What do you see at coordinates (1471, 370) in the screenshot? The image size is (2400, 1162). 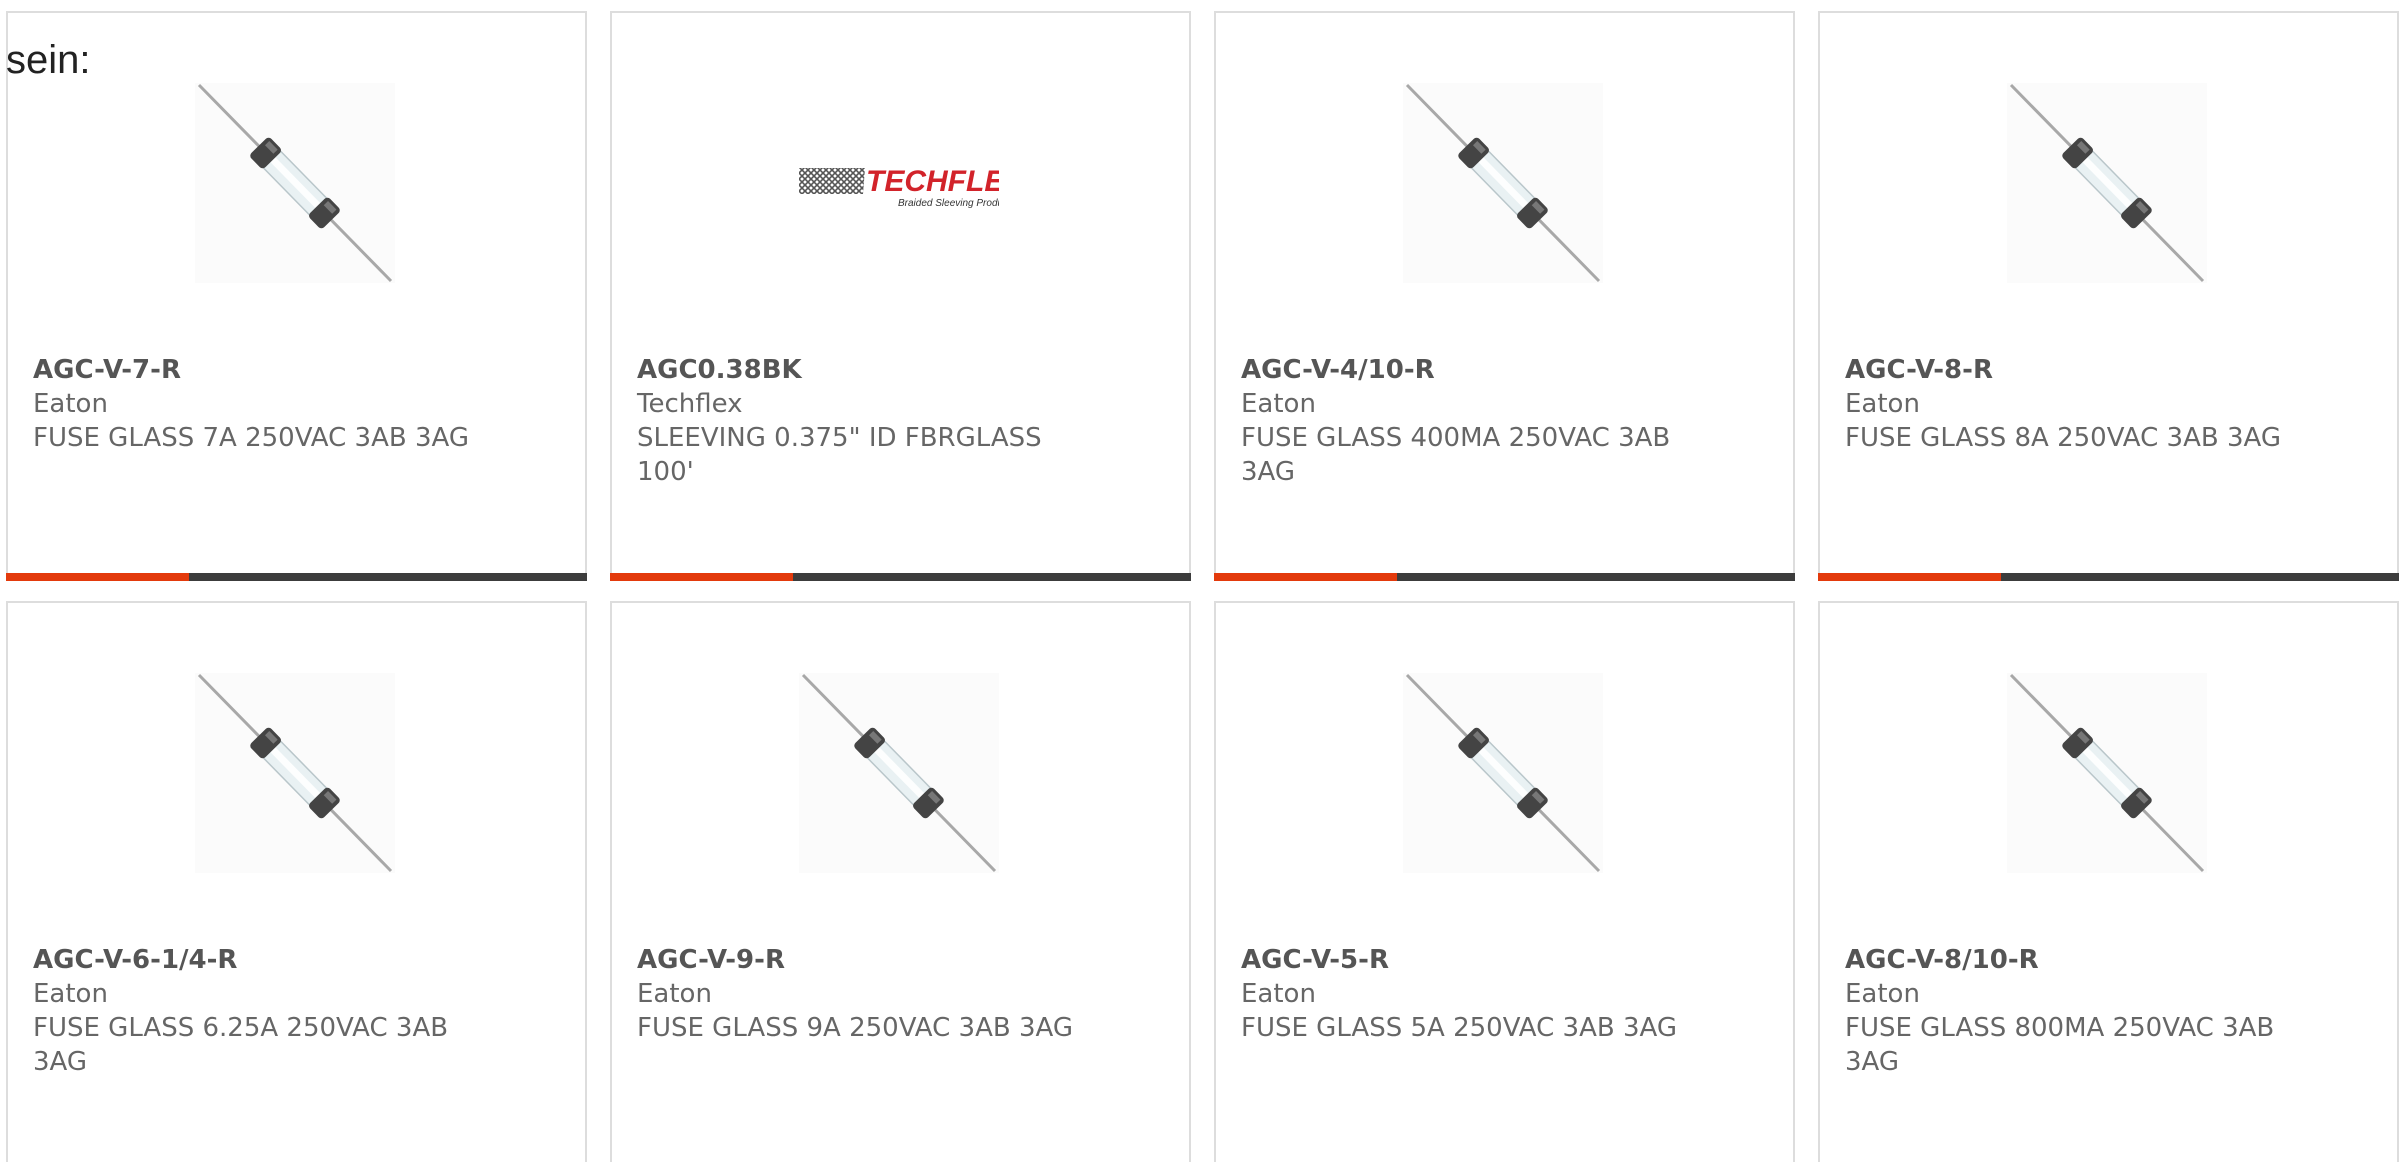 I see `part-number-link: AGC-V-4/10-R` at bounding box center [1471, 370].